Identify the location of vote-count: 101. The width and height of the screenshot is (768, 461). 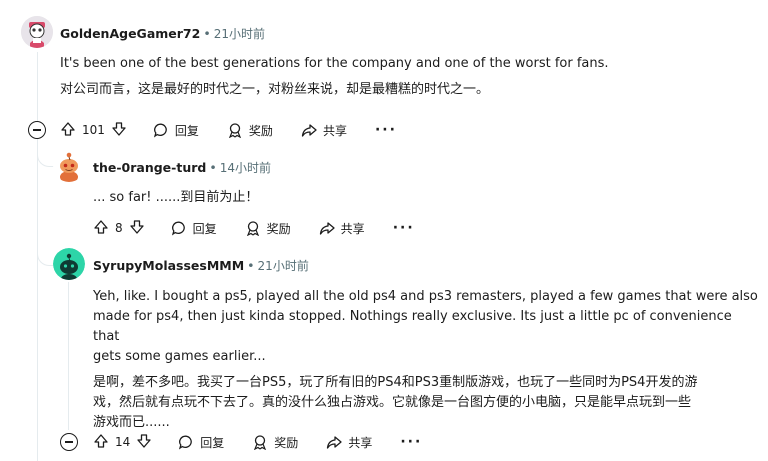
(93, 130).